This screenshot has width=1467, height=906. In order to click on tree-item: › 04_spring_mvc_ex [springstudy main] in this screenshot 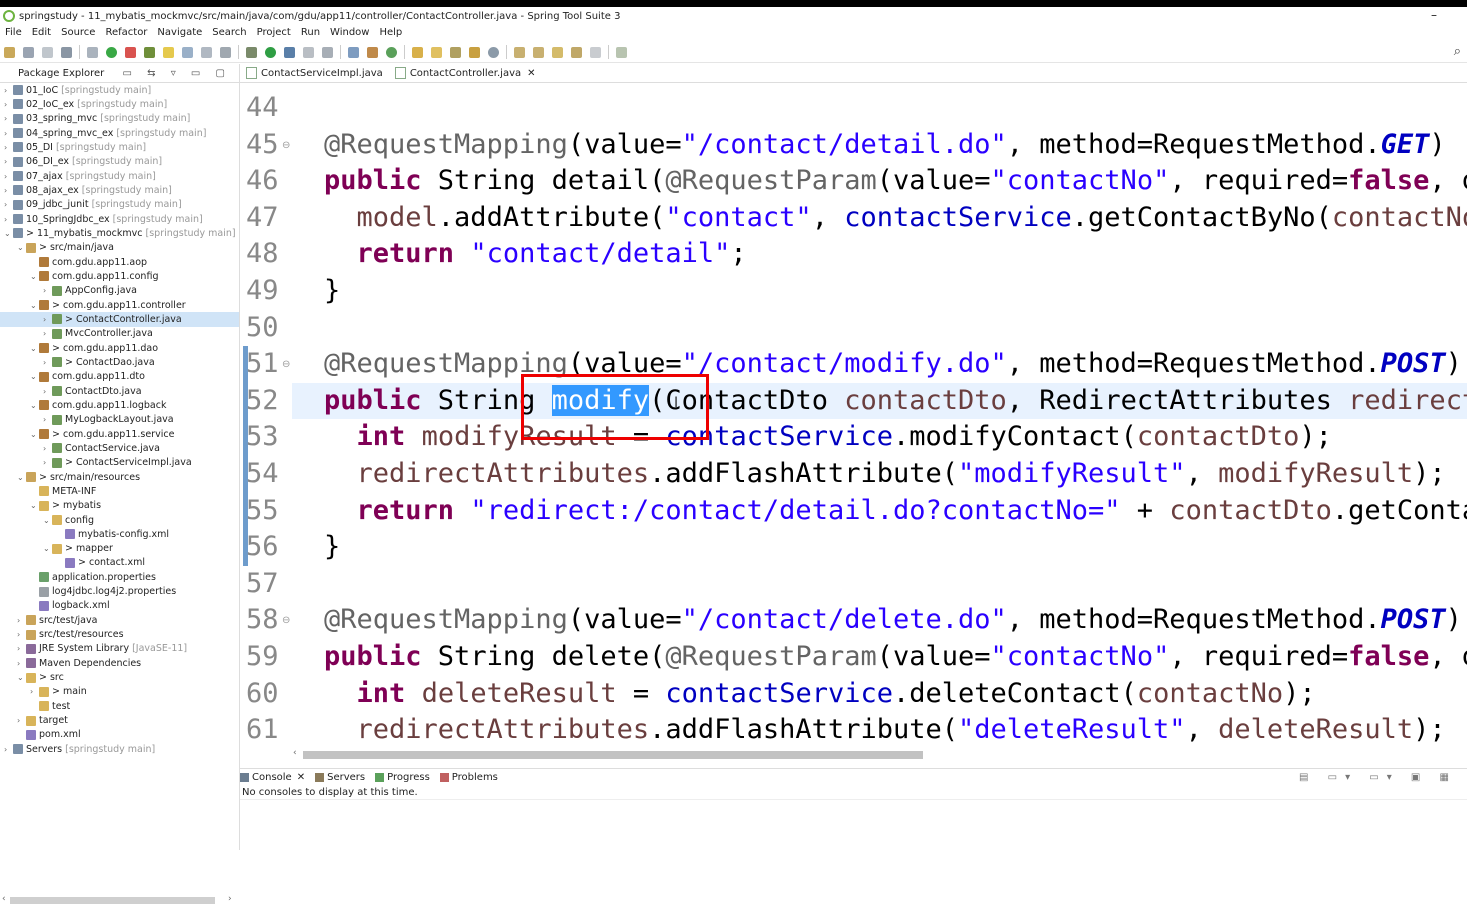, I will do `click(119, 133)`.